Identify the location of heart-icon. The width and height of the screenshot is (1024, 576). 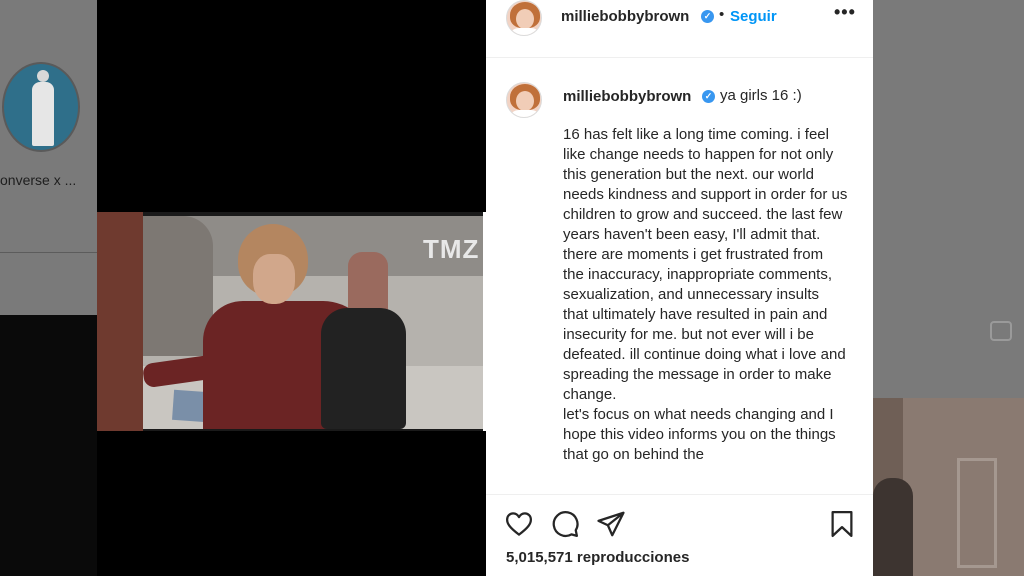
(519, 524).